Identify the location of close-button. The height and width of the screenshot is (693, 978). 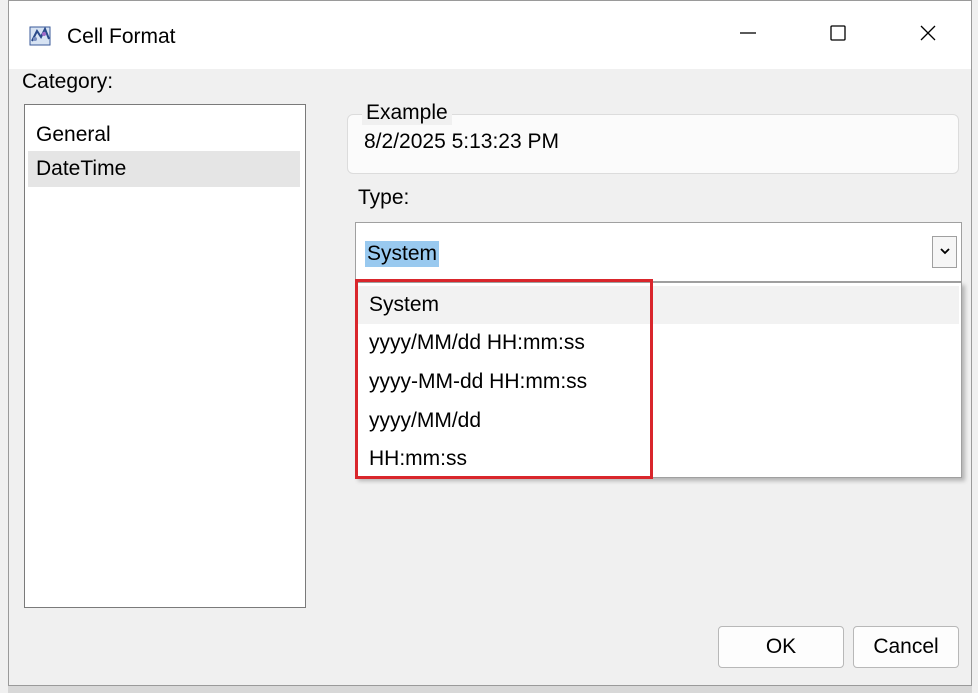
(928, 35).